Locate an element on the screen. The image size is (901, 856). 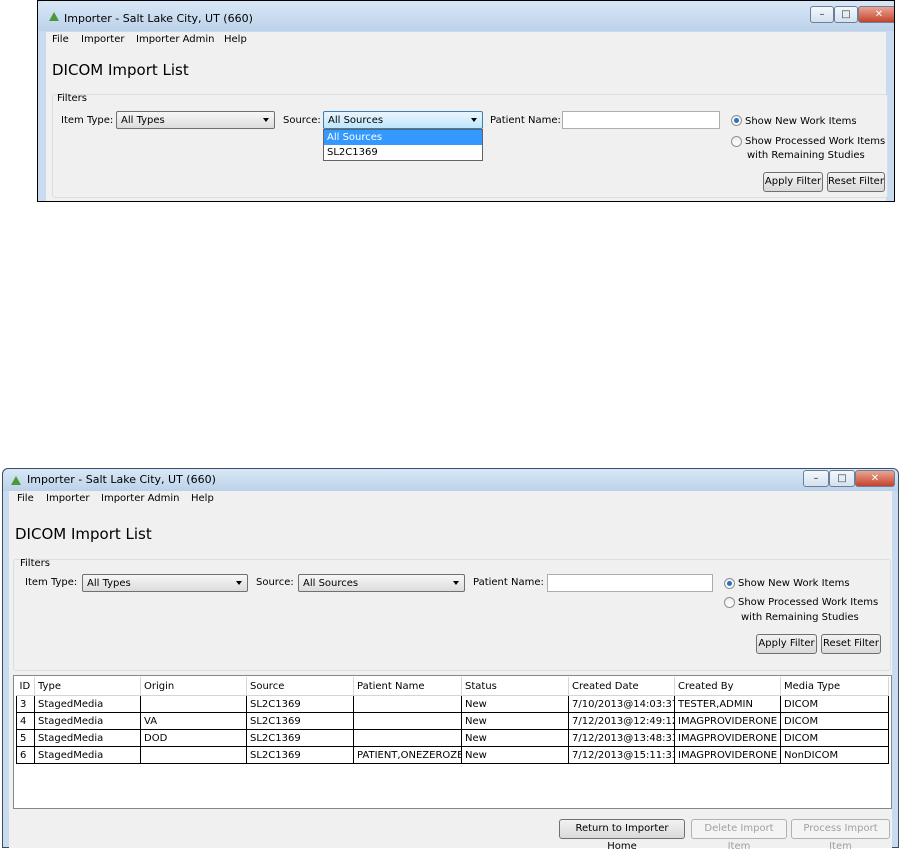
cell-id: 4 is located at coordinates (25, 721).